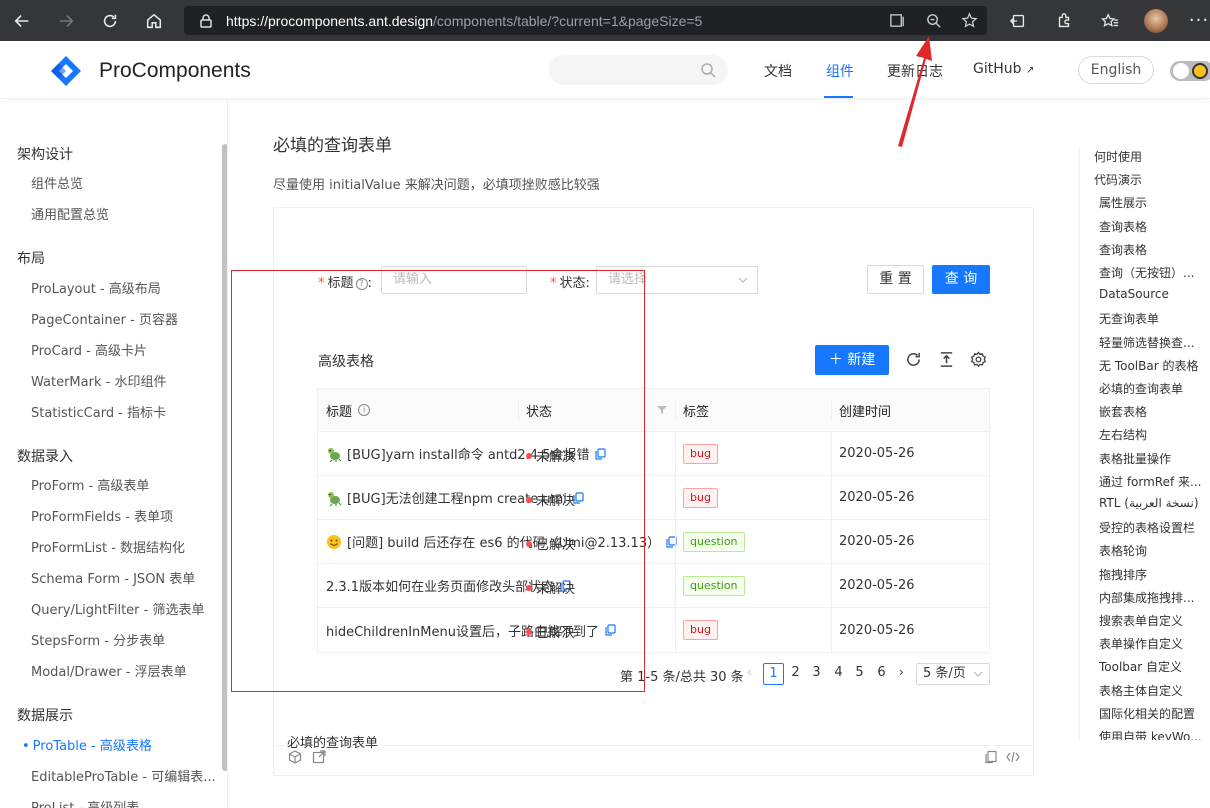 The image size is (1210, 808). What do you see at coordinates (1003, 69) in the screenshot?
I see `menu-github: GitHub ↗` at bounding box center [1003, 69].